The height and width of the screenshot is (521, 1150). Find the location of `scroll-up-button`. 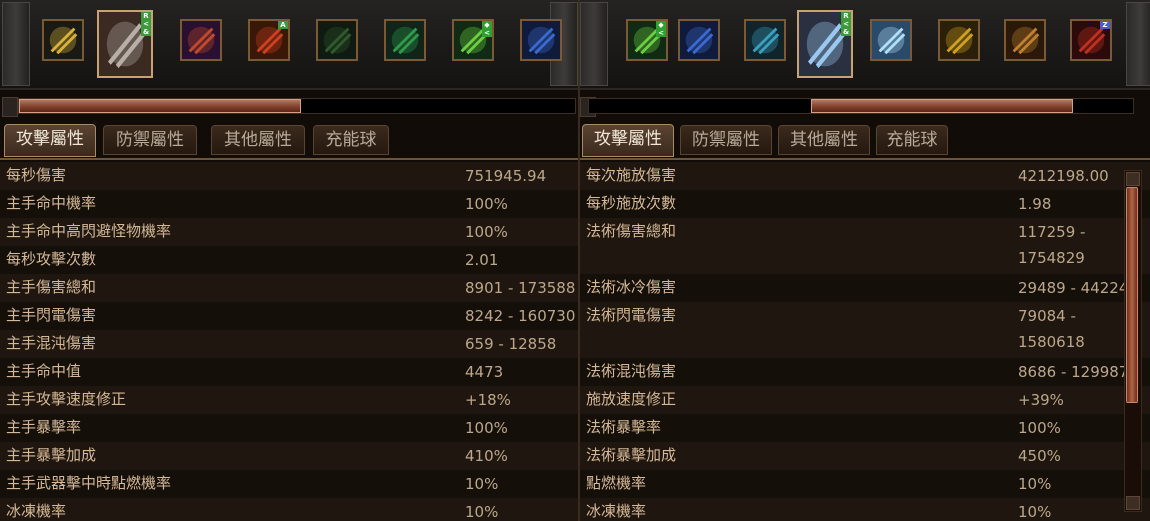

scroll-up-button is located at coordinates (1133, 179).